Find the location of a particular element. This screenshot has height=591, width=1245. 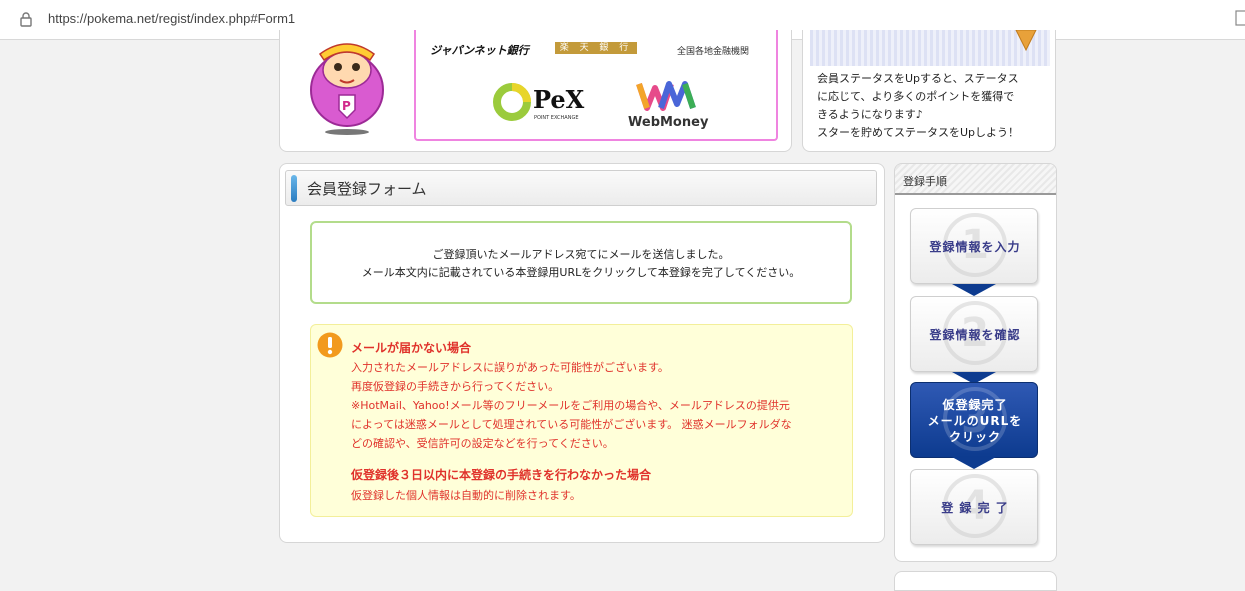

svg-text: POINT EXCHANGE is located at coordinates (556, 118).